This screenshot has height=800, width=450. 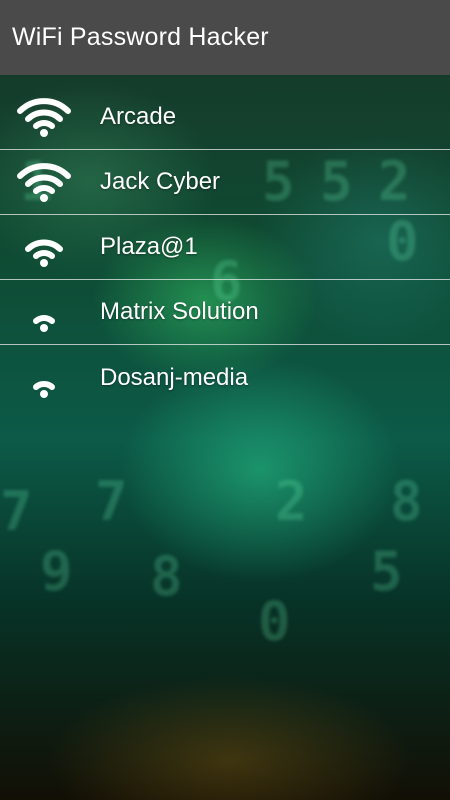 What do you see at coordinates (225, 117) in the screenshot?
I see `network-item: Arcade` at bounding box center [225, 117].